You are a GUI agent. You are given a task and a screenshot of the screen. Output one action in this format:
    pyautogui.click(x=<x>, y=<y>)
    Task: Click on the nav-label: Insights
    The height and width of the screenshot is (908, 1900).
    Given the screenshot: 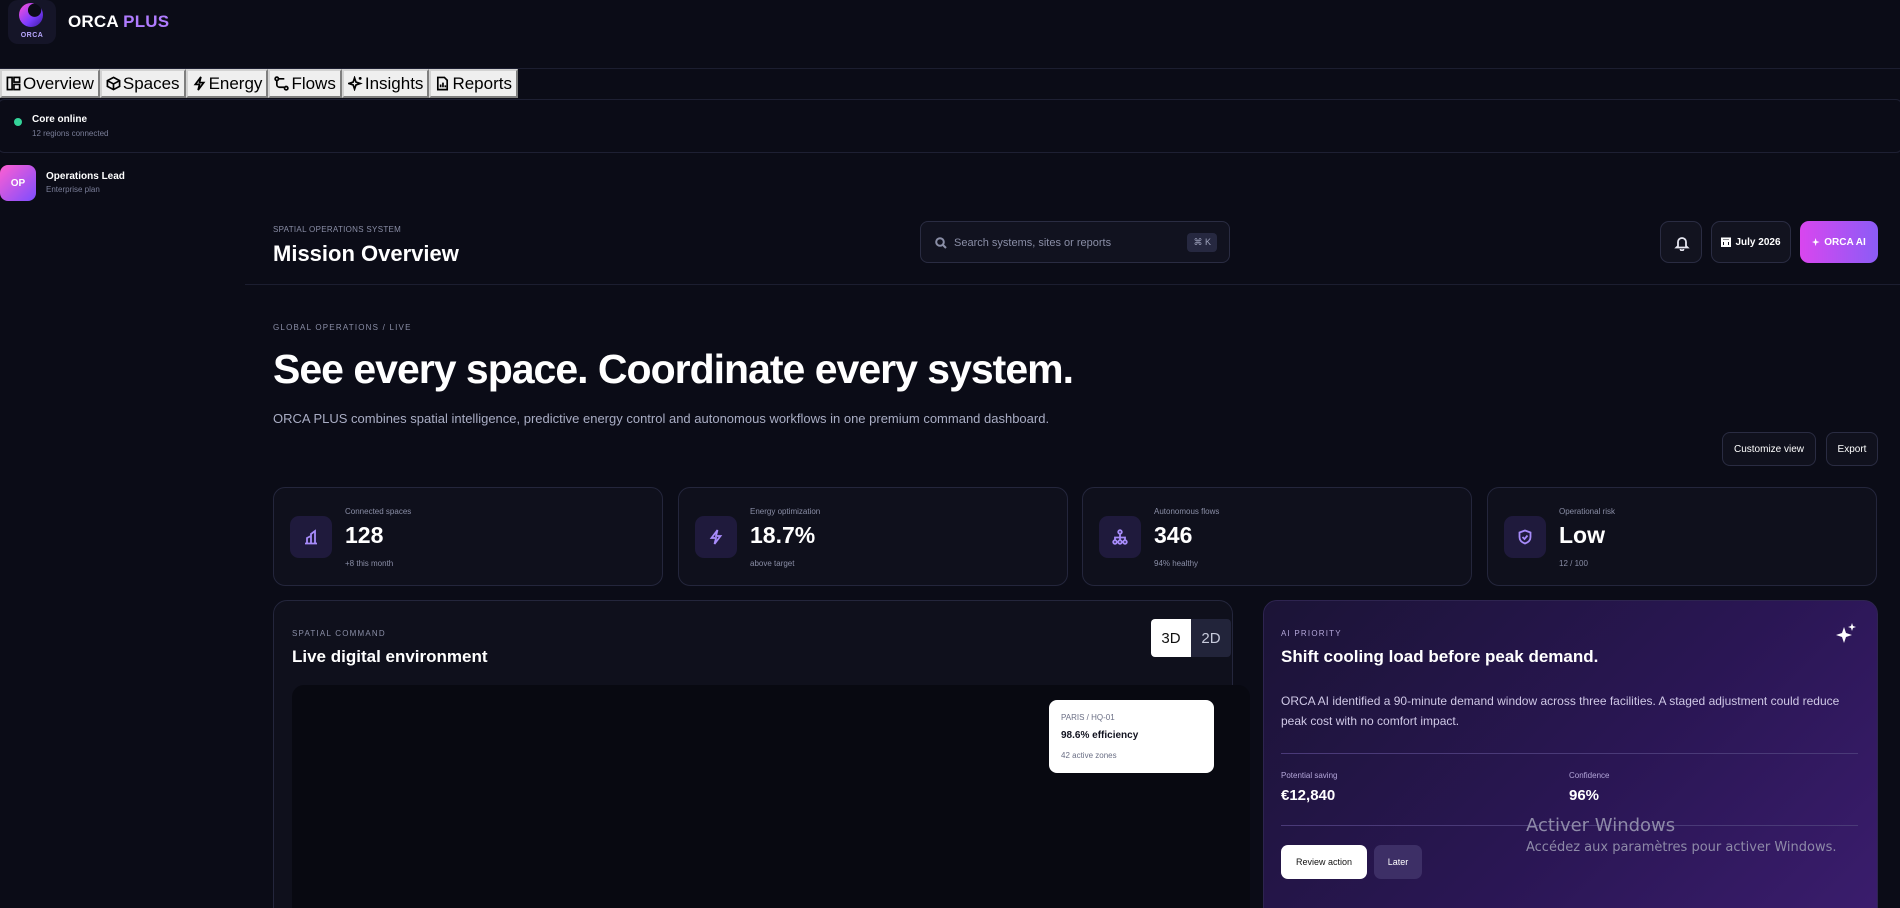 What is the action you would take?
    pyautogui.click(x=394, y=83)
    